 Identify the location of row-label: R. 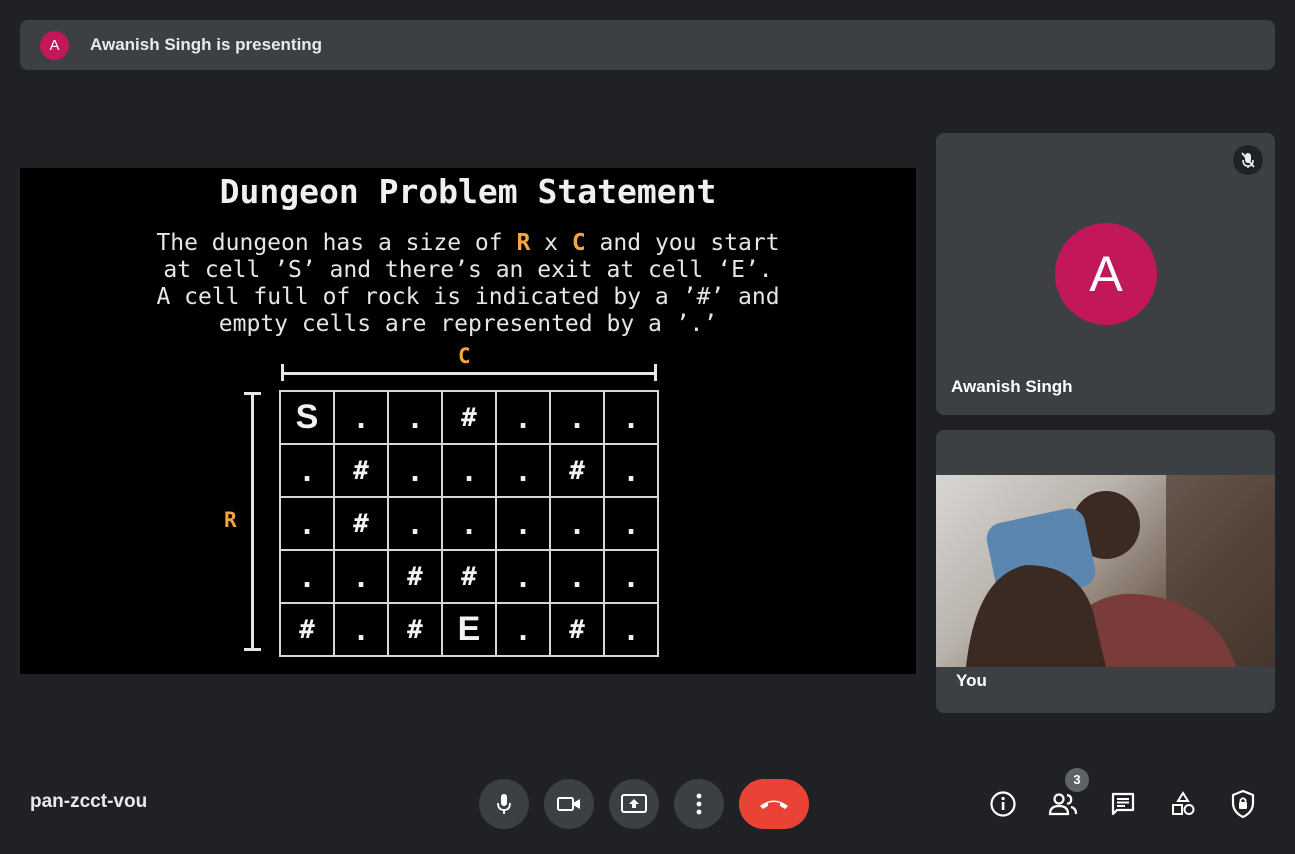
(230, 520).